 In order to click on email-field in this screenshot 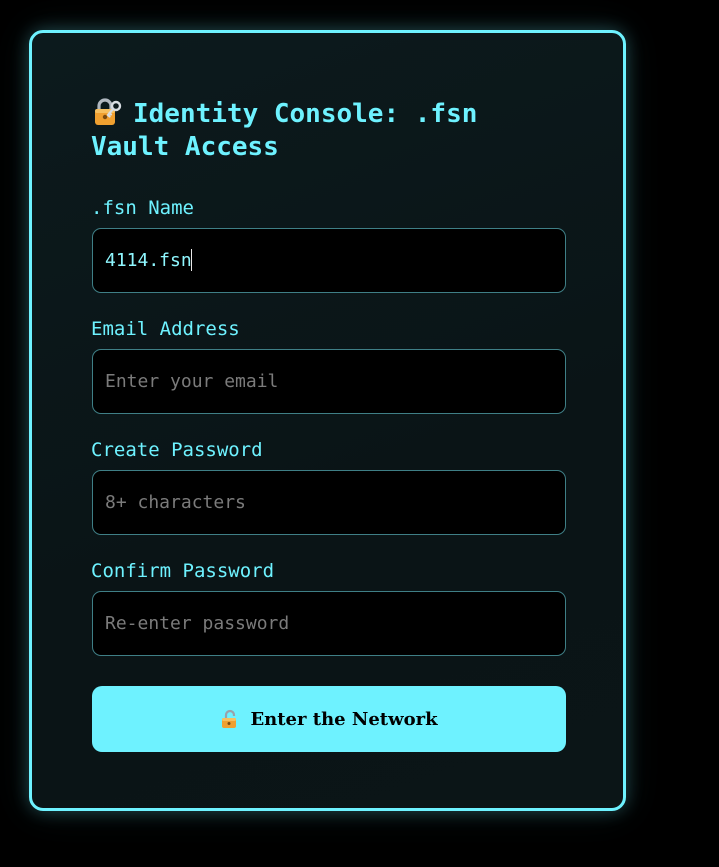, I will do `click(329, 381)`.